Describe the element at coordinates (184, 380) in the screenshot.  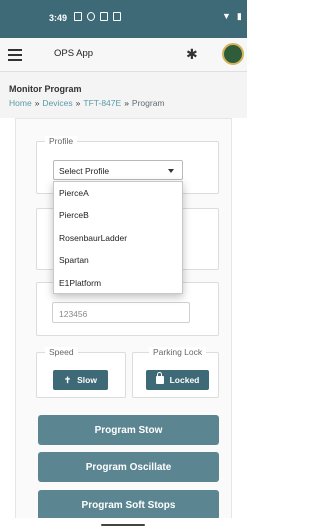
I see `parking-lock-button-label: Locked` at that location.